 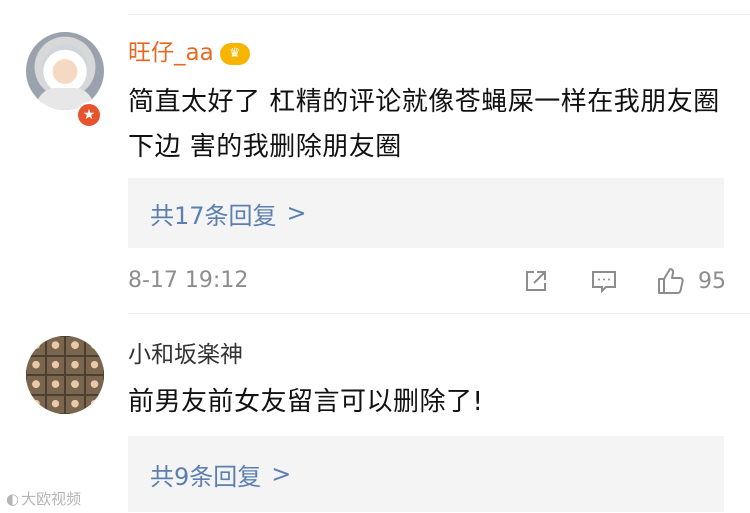 I want to click on share-icon, so click(x=536, y=281).